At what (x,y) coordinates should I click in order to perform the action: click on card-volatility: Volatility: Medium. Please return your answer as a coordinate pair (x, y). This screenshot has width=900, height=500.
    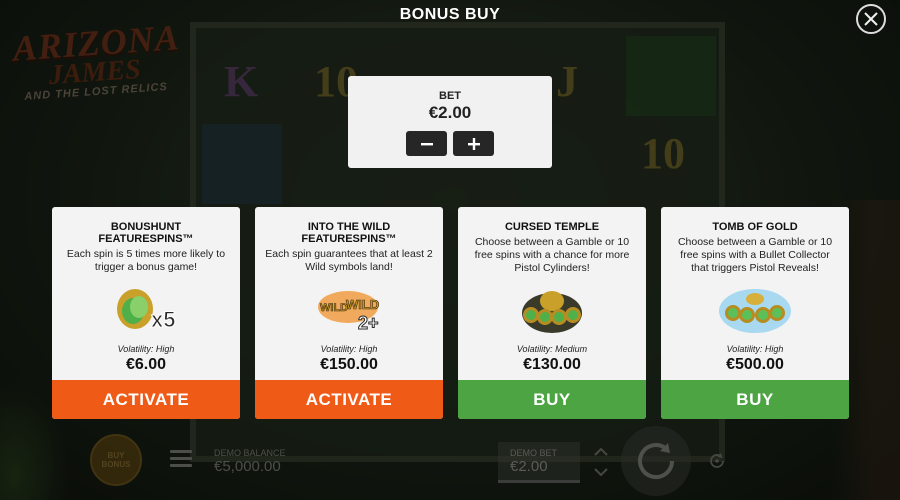
    Looking at the image, I should click on (552, 349).